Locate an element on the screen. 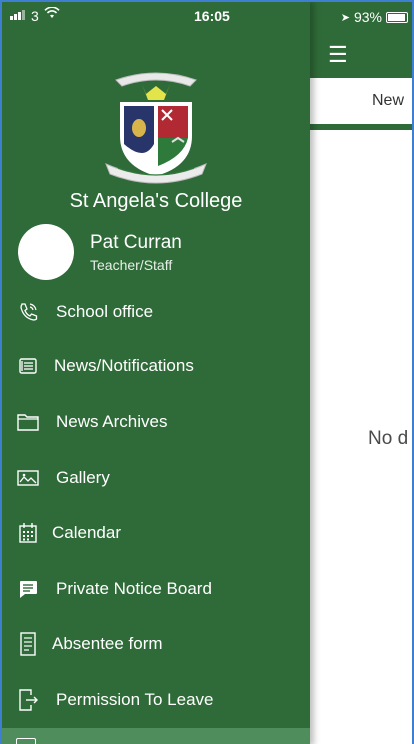  news-icon is located at coordinates (28, 366).